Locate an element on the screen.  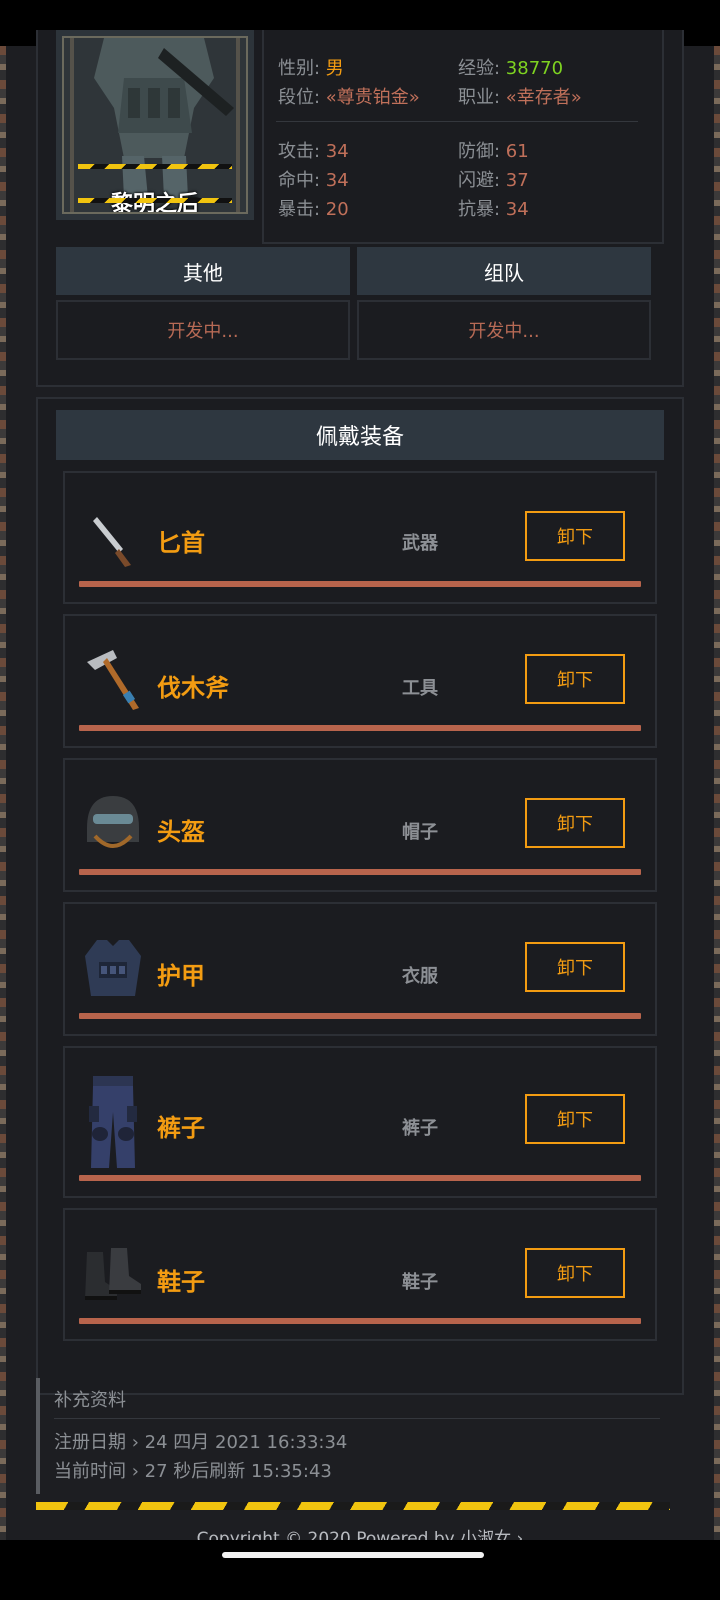
stat-attack-value: 34 is located at coordinates (337, 151).